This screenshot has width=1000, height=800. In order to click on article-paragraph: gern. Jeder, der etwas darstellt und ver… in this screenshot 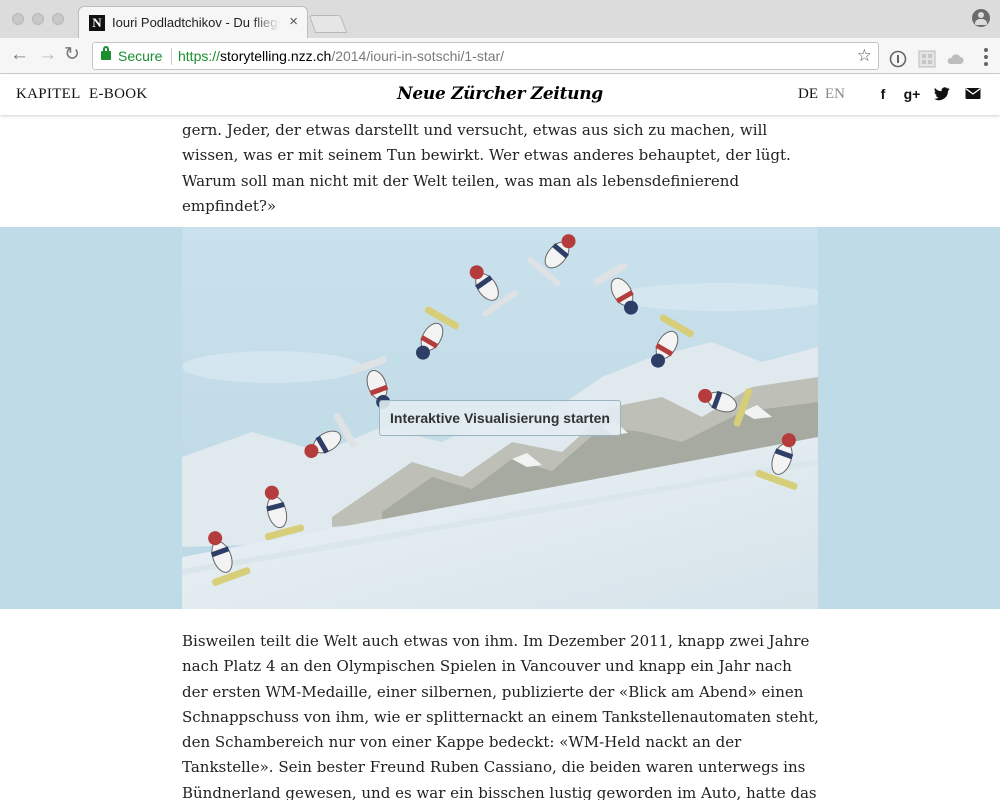, I will do `click(486, 168)`.